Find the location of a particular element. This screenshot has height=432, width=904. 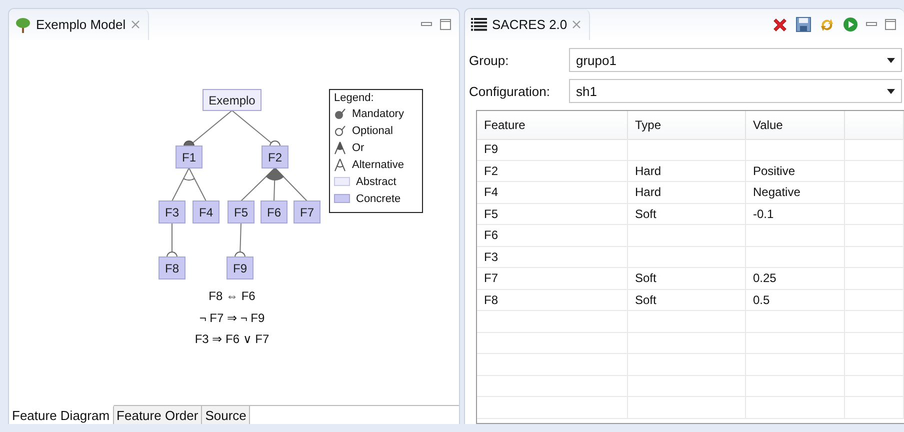

run-icon is located at coordinates (850, 24).